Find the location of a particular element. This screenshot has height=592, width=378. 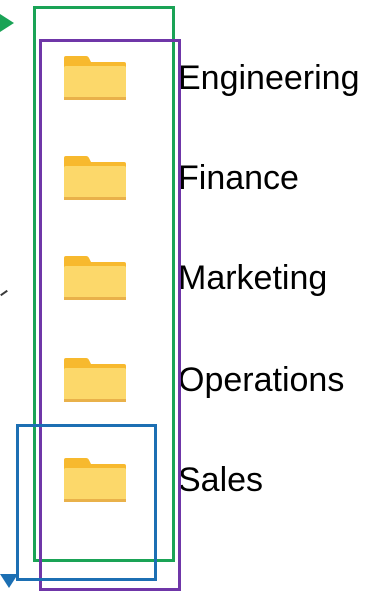

arrow-green-icon is located at coordinates (7, 23).